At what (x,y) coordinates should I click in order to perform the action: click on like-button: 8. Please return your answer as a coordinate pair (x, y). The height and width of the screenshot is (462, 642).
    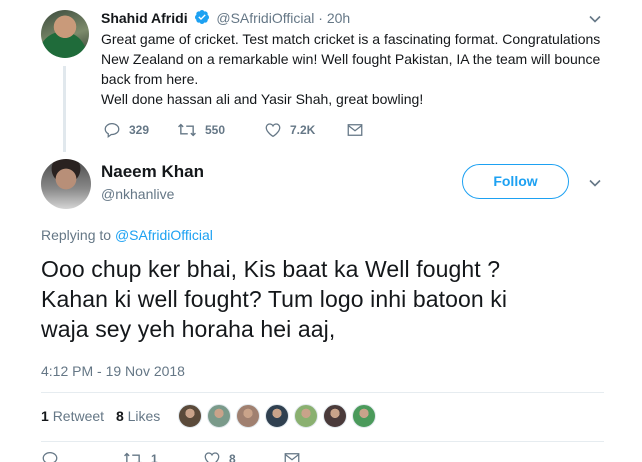
    Looking at the image, I should click on (243, 456).